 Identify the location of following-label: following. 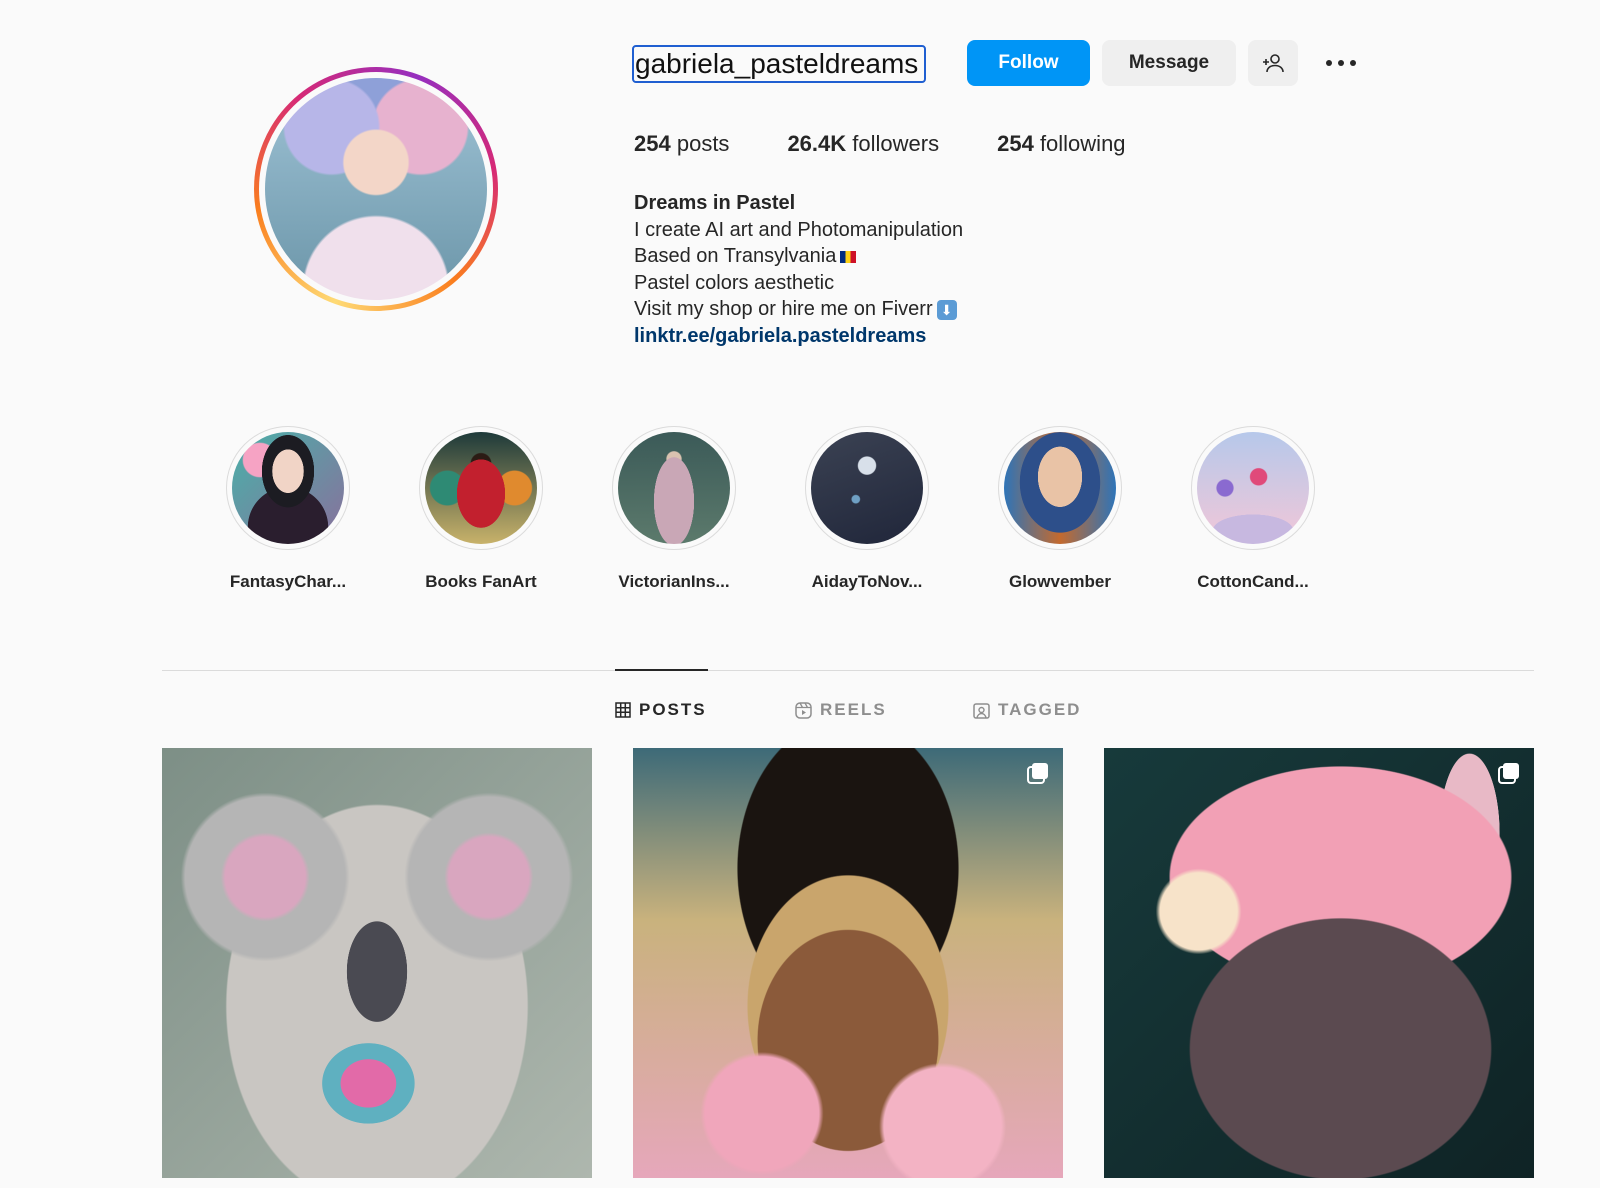
(1082, 143).